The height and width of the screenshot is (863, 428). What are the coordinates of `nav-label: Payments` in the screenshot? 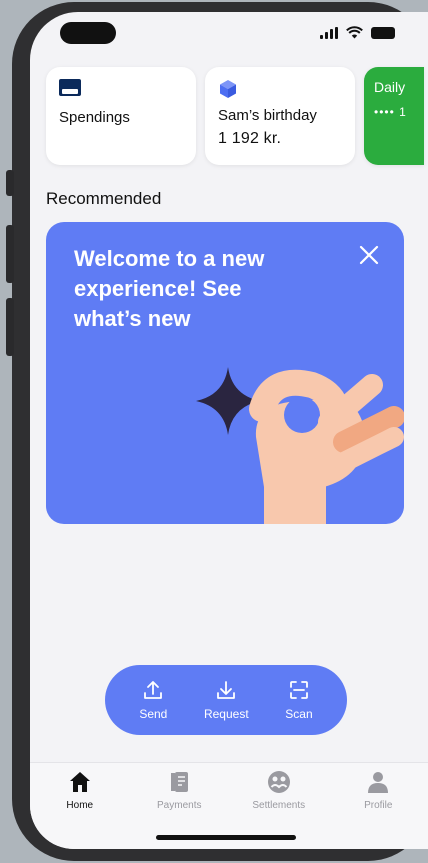 It's located at (179, 805).